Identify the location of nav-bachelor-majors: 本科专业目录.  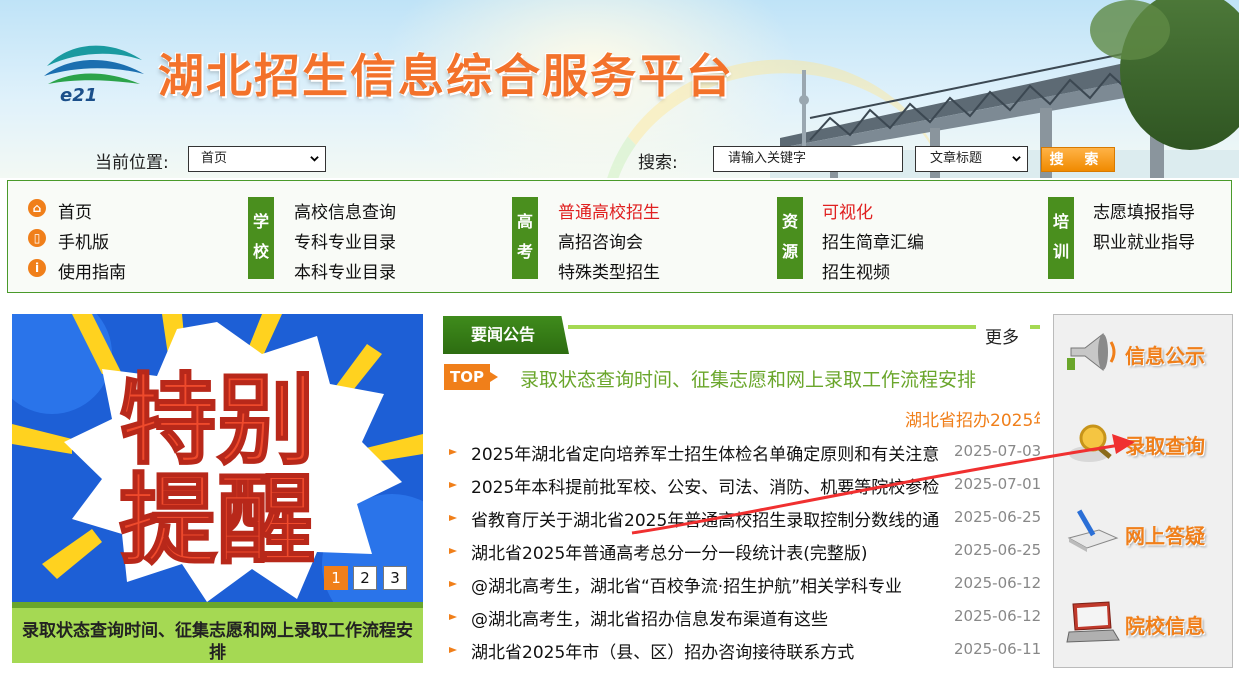
(345, 270).